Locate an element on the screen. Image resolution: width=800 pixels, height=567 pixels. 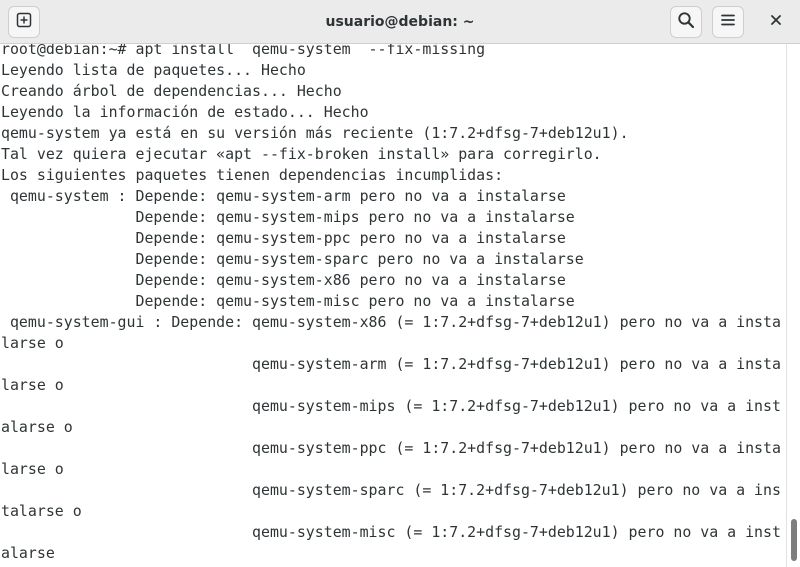
terminal-line: Creando árbol de dependencias... Hecho is located at coordinates (171, 91).